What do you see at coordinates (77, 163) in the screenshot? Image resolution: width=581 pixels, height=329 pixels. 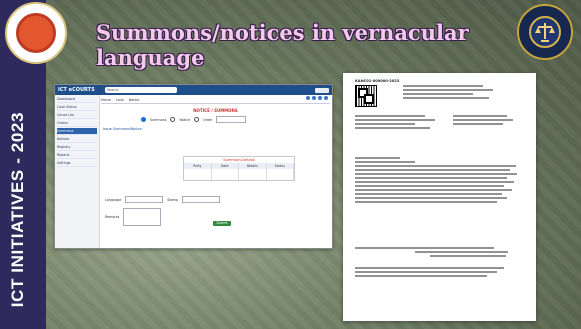 I see `sidebar-item: Settings` at bounding box center [77, 163].